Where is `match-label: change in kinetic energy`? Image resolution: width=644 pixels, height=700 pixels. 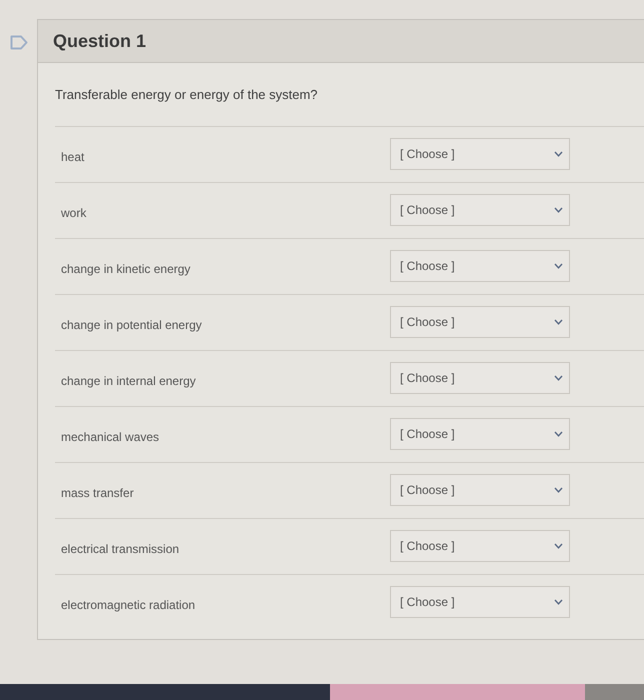 match-label: change in kinetic energy is located at coordinates (125, 269).